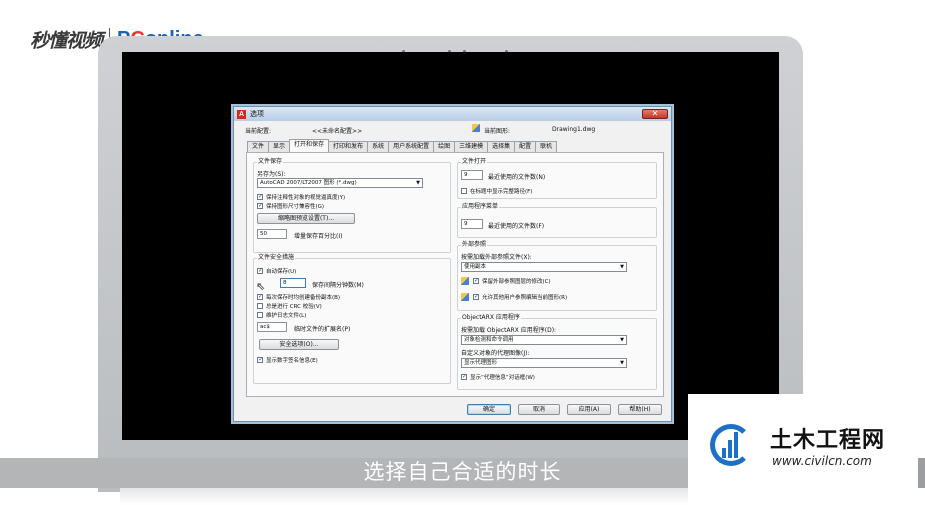  What do you see at coordinates (271, 174) in the screenshot?
I see `save-as-label: 另存为(S):` at bounding box center [271, 174].